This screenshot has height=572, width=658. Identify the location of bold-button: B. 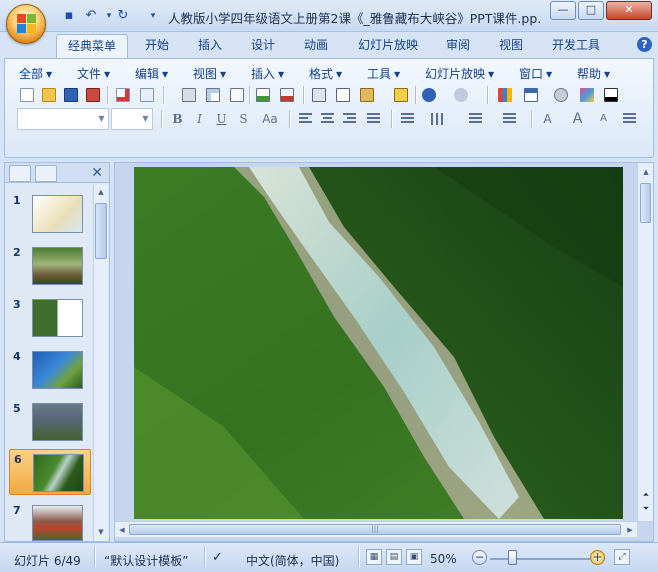
(177, 119).